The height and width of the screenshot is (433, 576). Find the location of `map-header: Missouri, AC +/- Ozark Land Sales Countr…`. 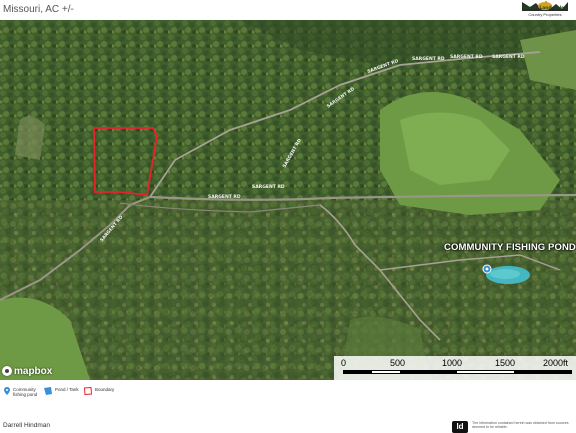

map-header: Missouri, AC +/- Ozark Land Sales Countr… is located at coordinates (288, 10).